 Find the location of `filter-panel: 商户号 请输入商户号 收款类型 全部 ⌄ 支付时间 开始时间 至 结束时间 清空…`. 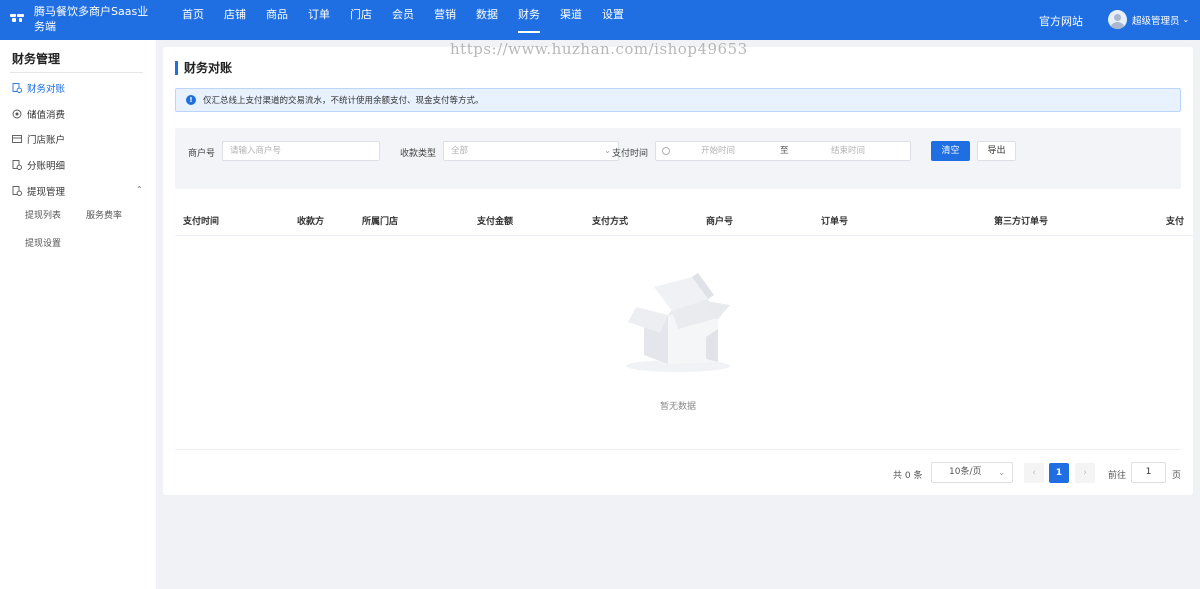

filter-panel: 商户号 请输入商户号 收款类型 全部 ⌄ 支付时间 开始时间 至 结束时间 清空… is located at coordinates (678, 158).